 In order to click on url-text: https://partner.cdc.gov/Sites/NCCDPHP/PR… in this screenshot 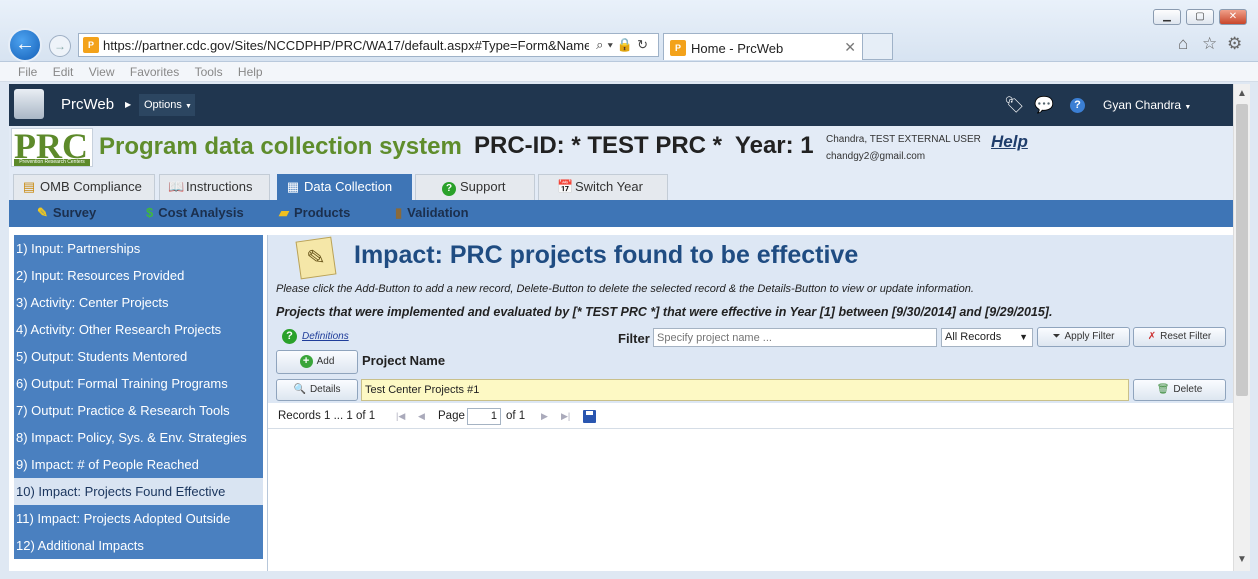, I will do `click(346, 45)`.